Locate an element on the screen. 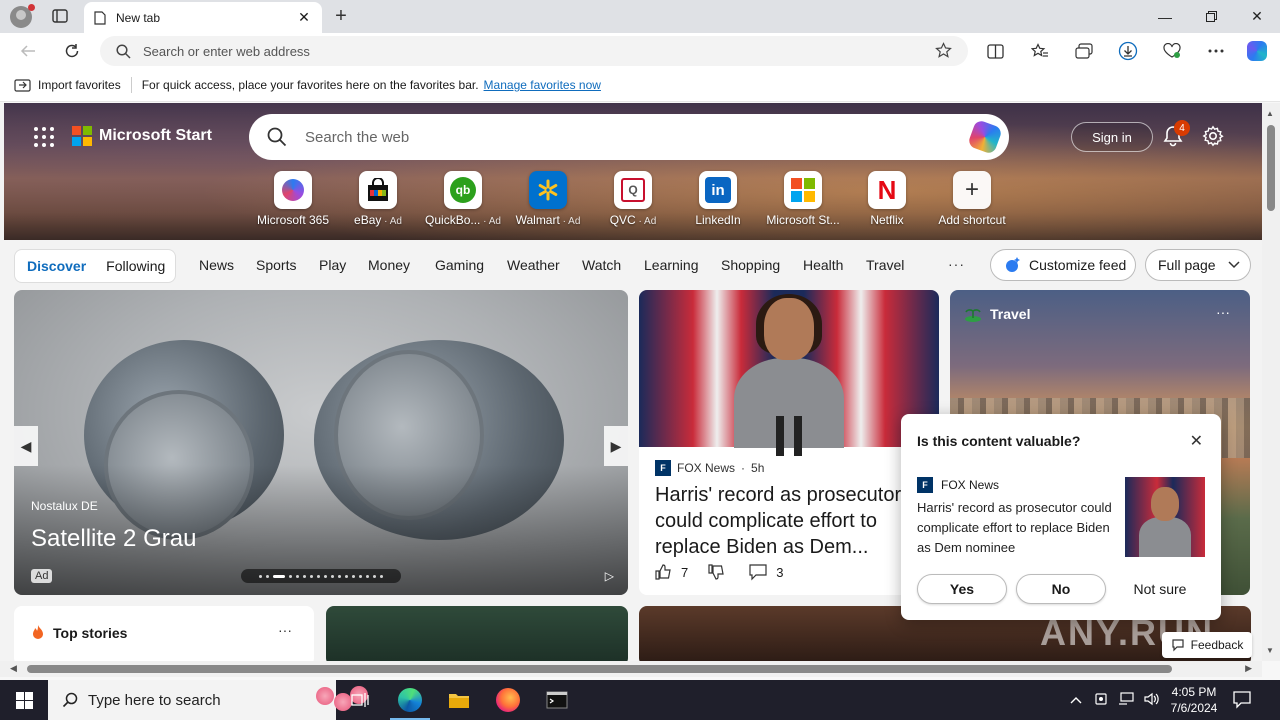 This screenshot has height=720, width=1280. tray-overflow-icon is located at coordinates (1076, 700).